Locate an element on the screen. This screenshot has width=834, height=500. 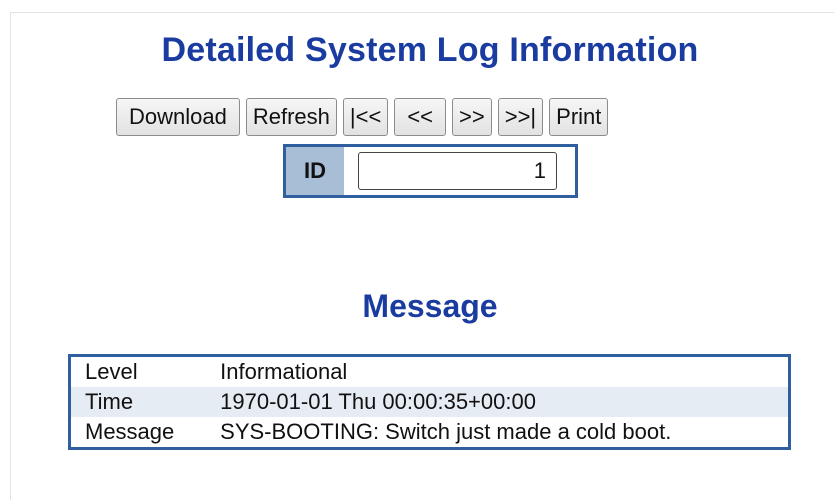
level-value: Informational is located at coordinates (284, 371).